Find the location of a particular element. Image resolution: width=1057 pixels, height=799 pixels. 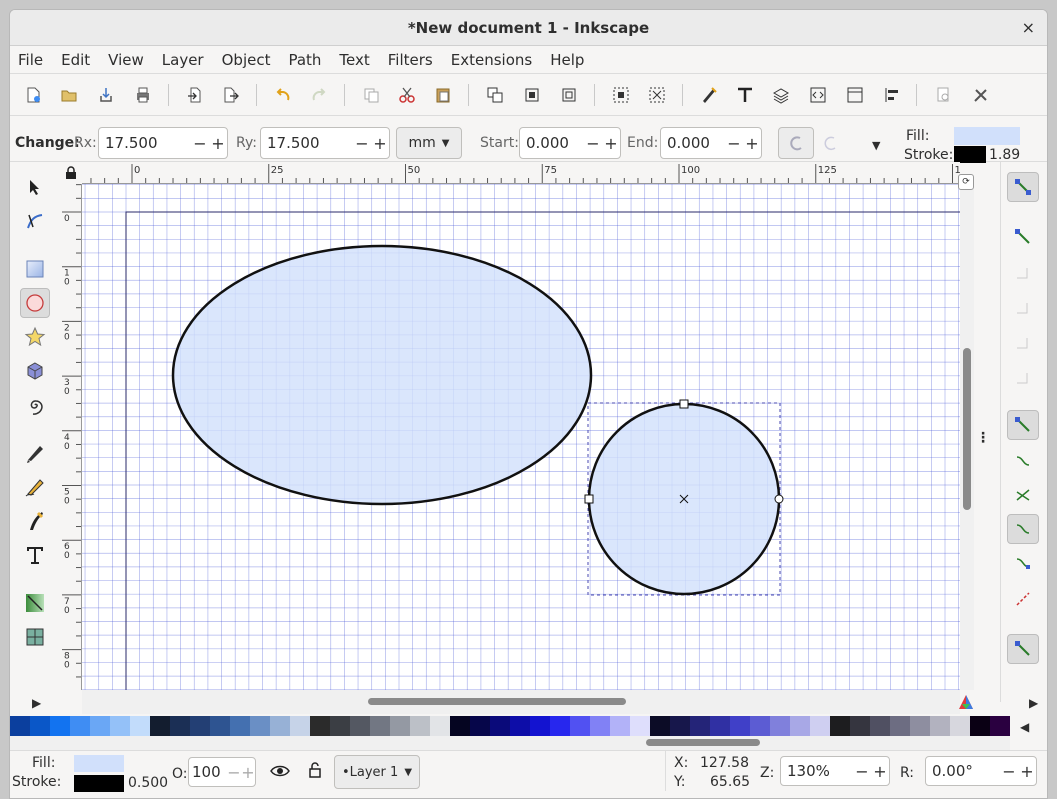

gradient-tool is located at coordinates (35, 603).